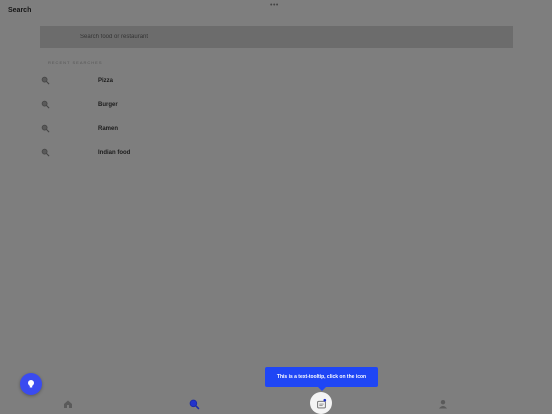  Describe the element at coordinates (230, 37) in the screenshot. I see `search-input` at that location.